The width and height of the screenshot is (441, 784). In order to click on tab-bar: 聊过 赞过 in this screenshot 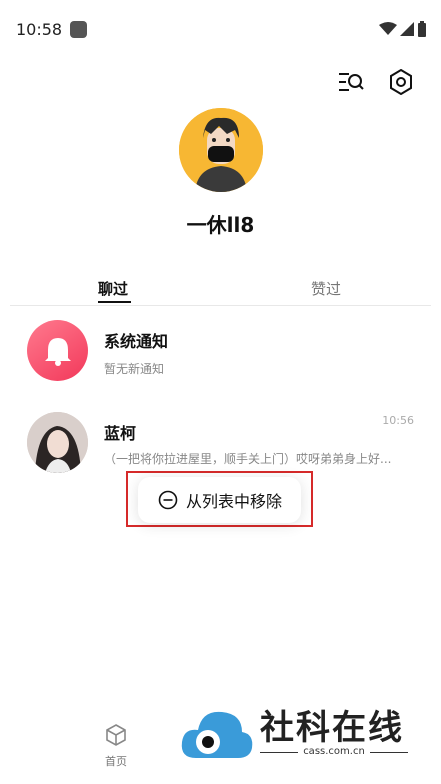, I will do `click(220, 292)`.